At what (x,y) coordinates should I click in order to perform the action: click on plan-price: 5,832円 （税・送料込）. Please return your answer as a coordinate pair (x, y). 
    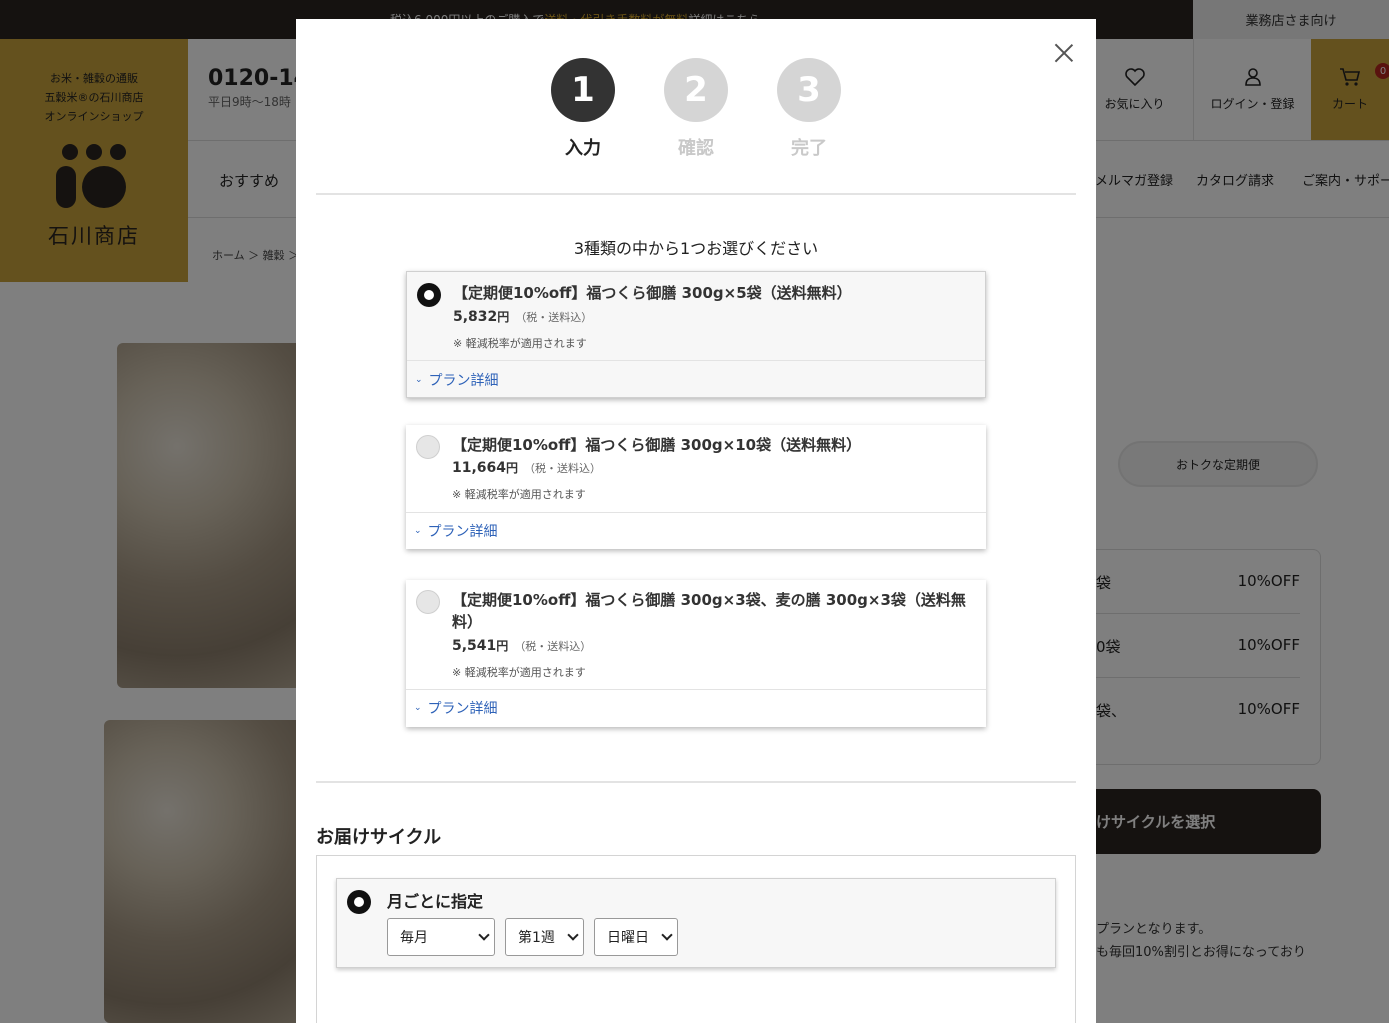
    Looking at the image, I should click on (523, 317).